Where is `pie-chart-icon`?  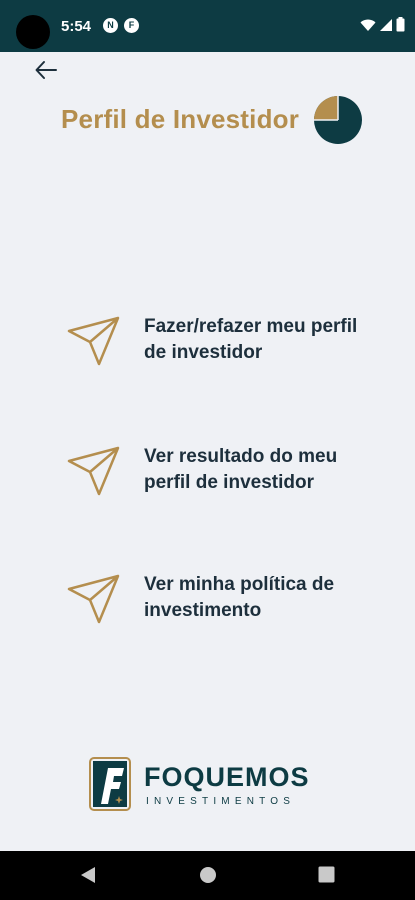 pie-chart-icon is located at coordinates (338, 120).